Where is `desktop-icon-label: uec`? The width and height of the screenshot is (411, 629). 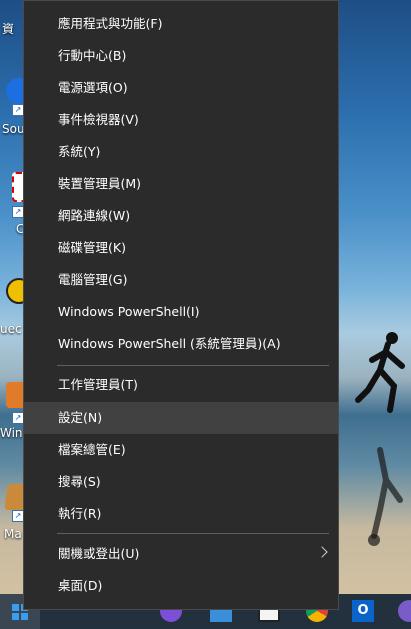
desktop-icon-label: uec is located at coordinates (11, 329).